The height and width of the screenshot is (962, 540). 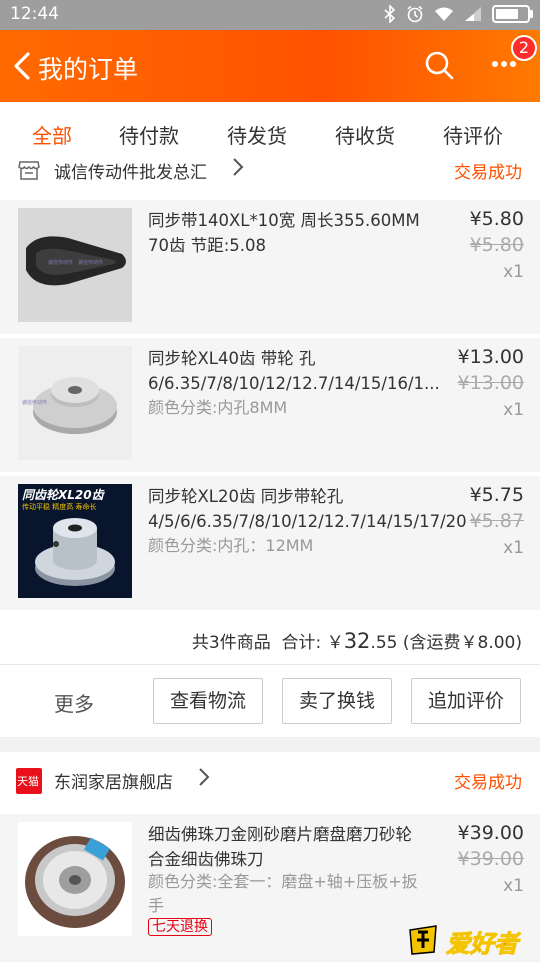 I want to click on wifi-icon, so click(x=444, y=14).